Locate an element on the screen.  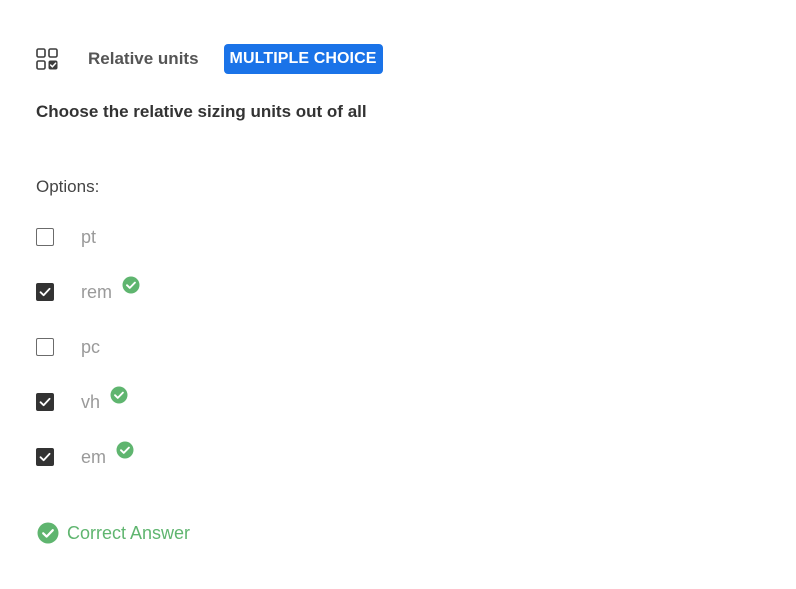
check-circle-icon is located at coordinates (48, 533).